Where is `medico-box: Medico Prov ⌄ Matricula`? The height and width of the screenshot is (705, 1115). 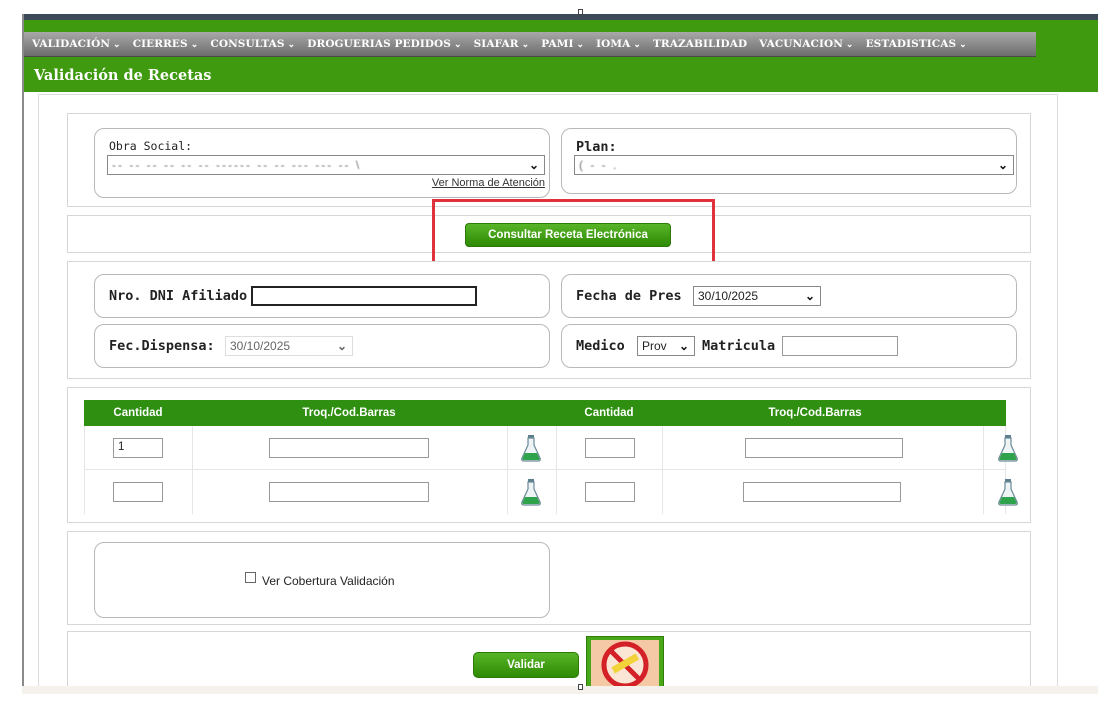
medico-box: Medico Prov ⌄ Matricula is located at coordinates (789, 346).